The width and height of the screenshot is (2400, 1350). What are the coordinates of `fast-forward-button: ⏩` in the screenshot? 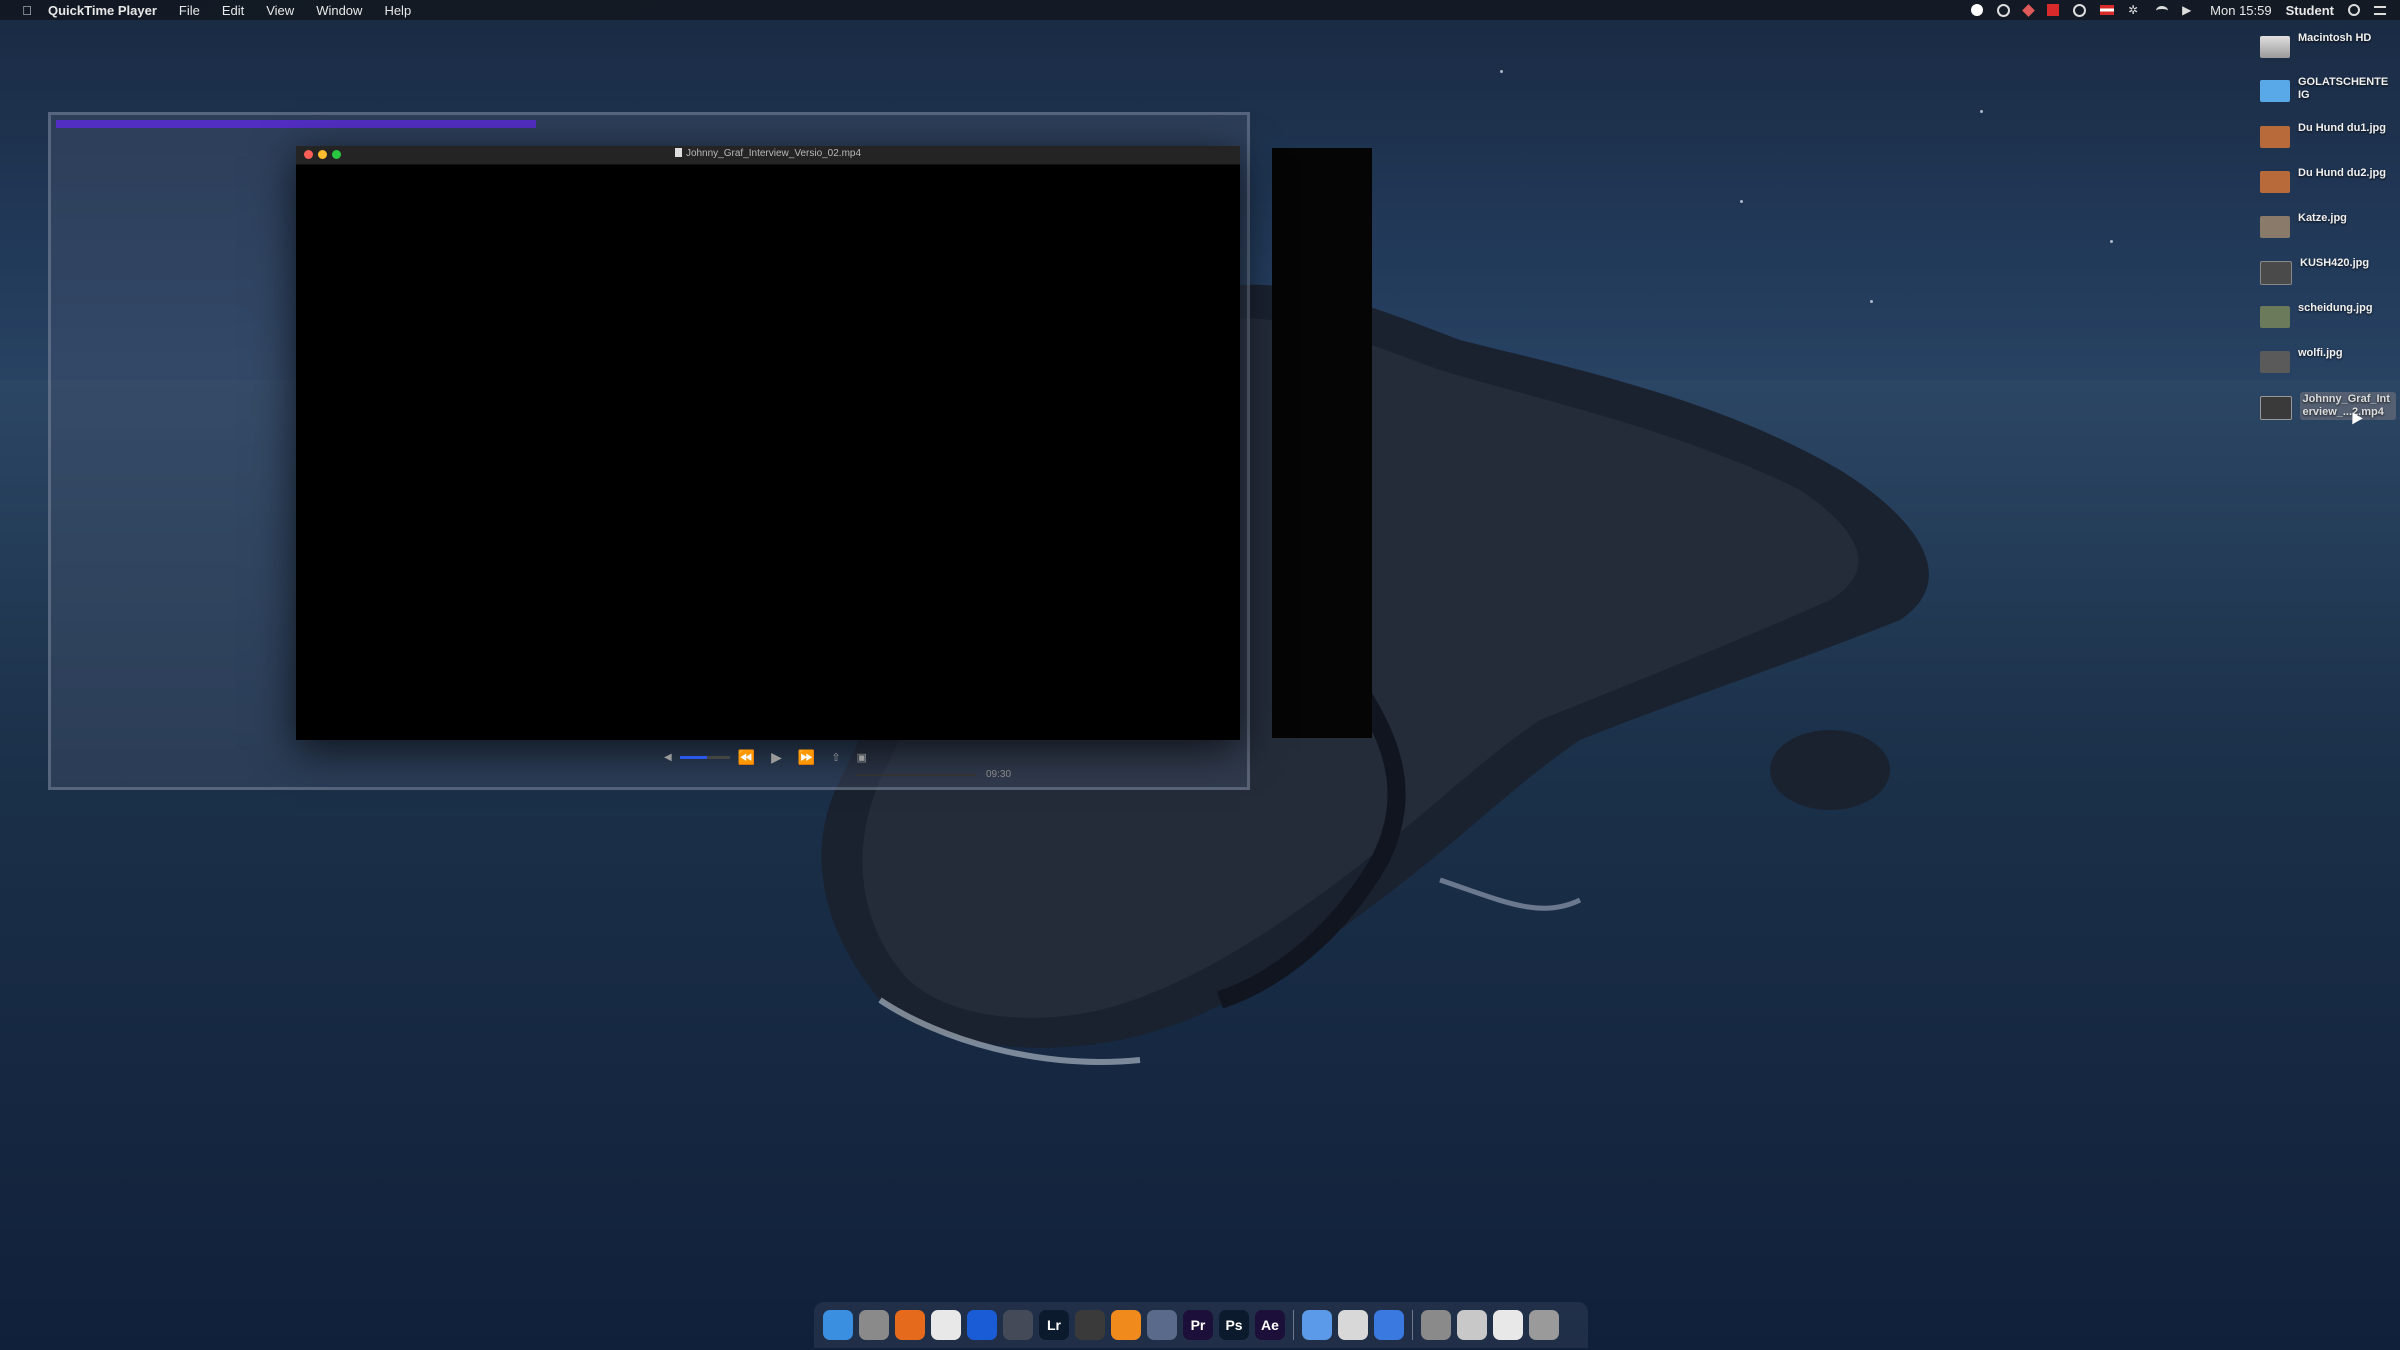 It's located at (806, 757).